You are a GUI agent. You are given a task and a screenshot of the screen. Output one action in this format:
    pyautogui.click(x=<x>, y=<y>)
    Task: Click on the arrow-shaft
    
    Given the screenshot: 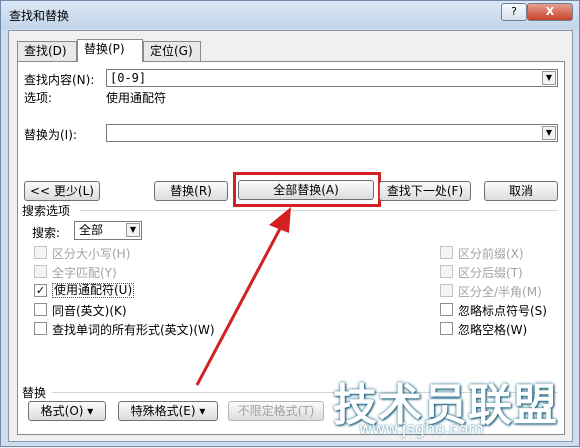 What is the action you would take?
    pyautogui.click(x=240, y=304)
    